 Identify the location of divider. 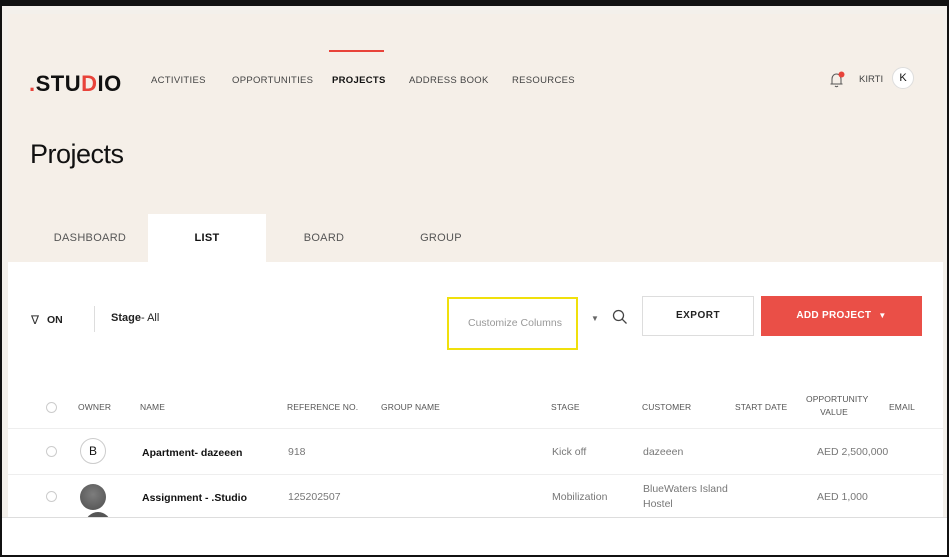
(94, 319).